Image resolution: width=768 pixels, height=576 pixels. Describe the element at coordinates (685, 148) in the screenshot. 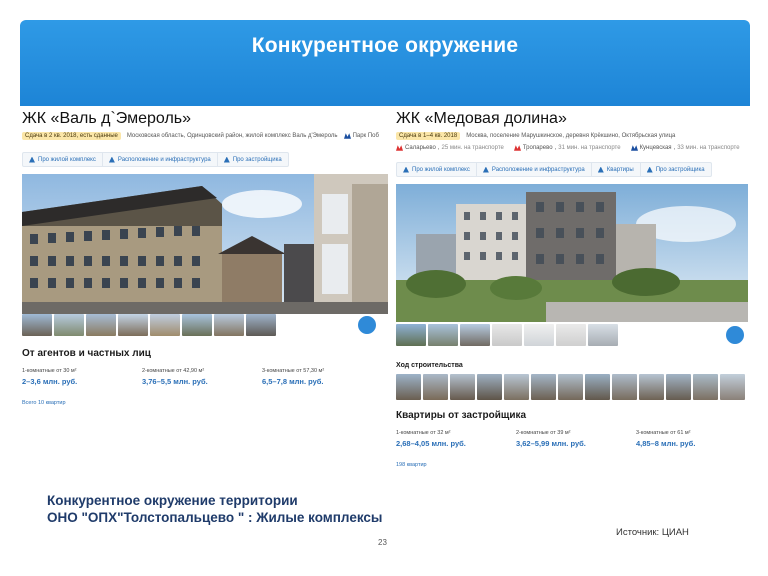

I see `metro-station: Кунцевская, 33 мин. на транспорте` at that location.